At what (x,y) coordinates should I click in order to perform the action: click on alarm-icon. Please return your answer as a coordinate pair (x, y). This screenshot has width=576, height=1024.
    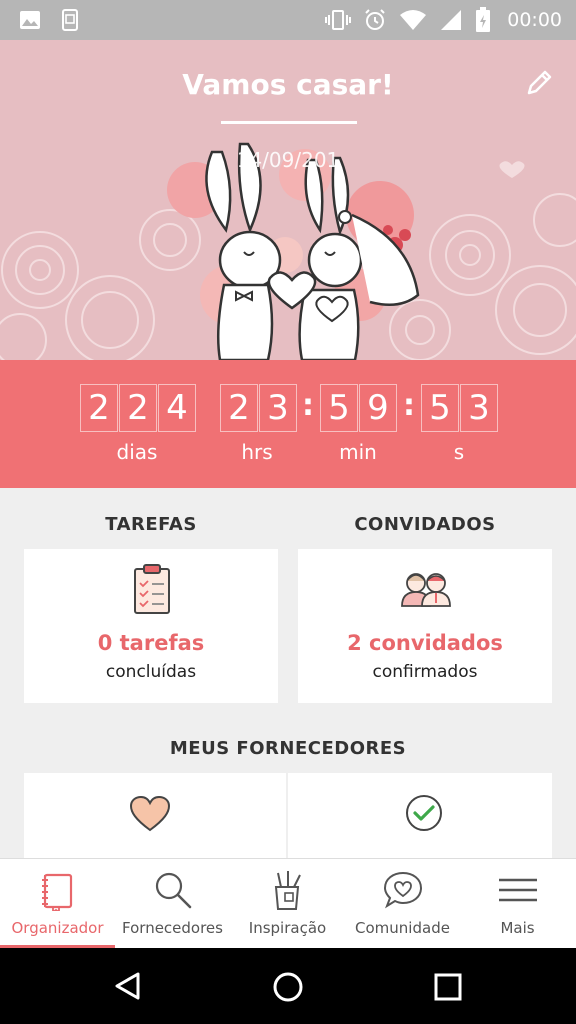
    Looking at the image, I should click on (375, 19).